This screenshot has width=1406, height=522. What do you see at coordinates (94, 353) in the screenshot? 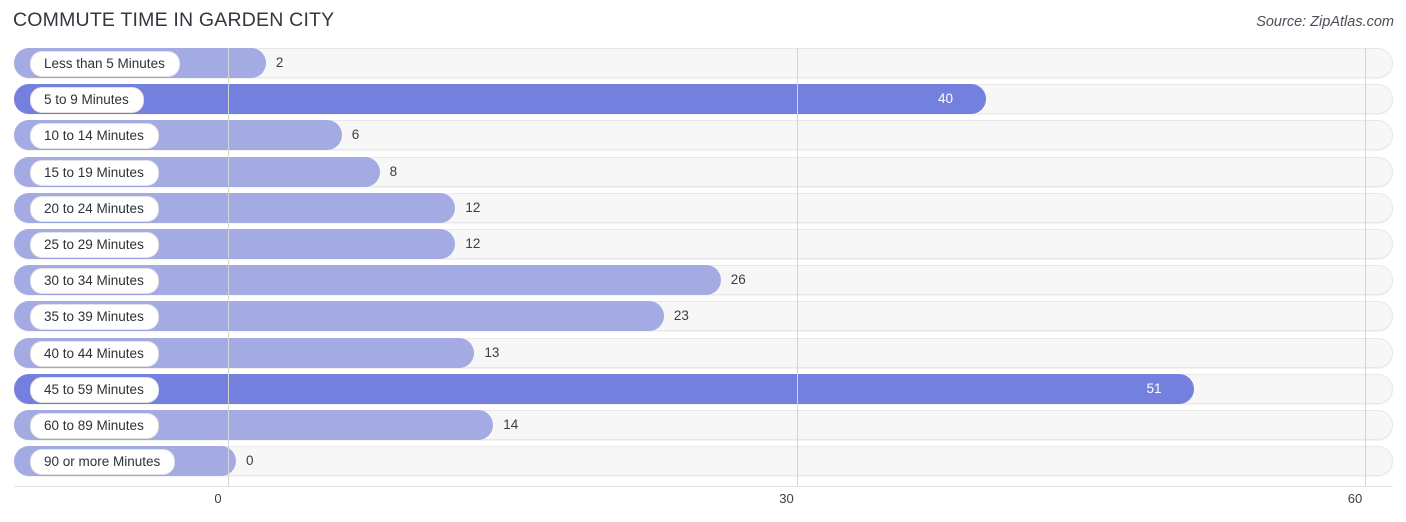
I see `bar-category-label: 40 to 44 Minutes` at bounding box center [94, 353].